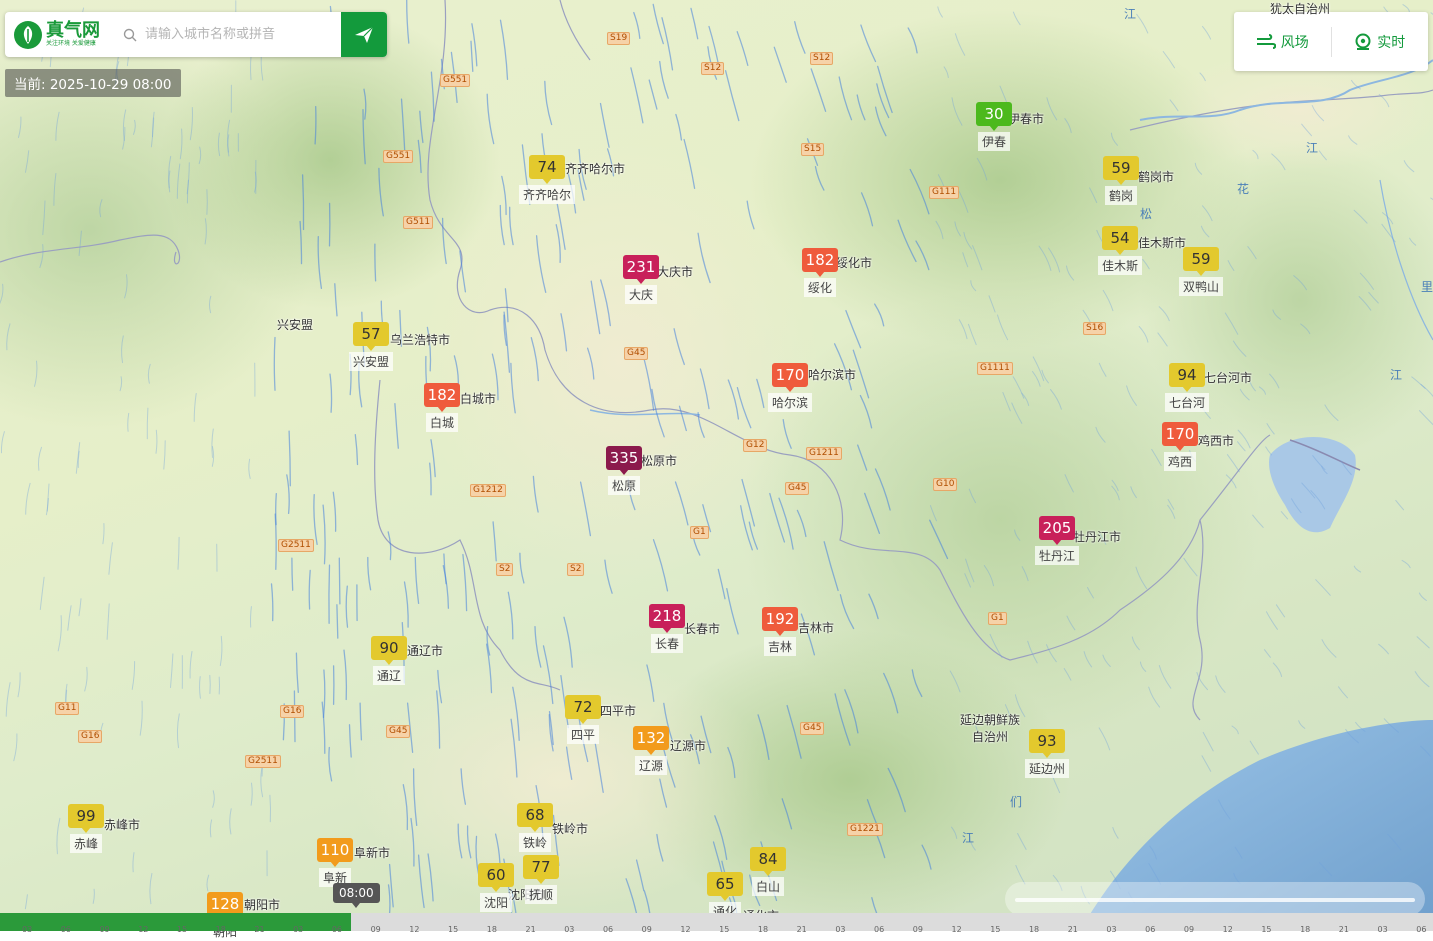 This screenshot has height=941, width=1433. I want to click on place-label: 延边朝鲜族自治州, so click(990, 728).